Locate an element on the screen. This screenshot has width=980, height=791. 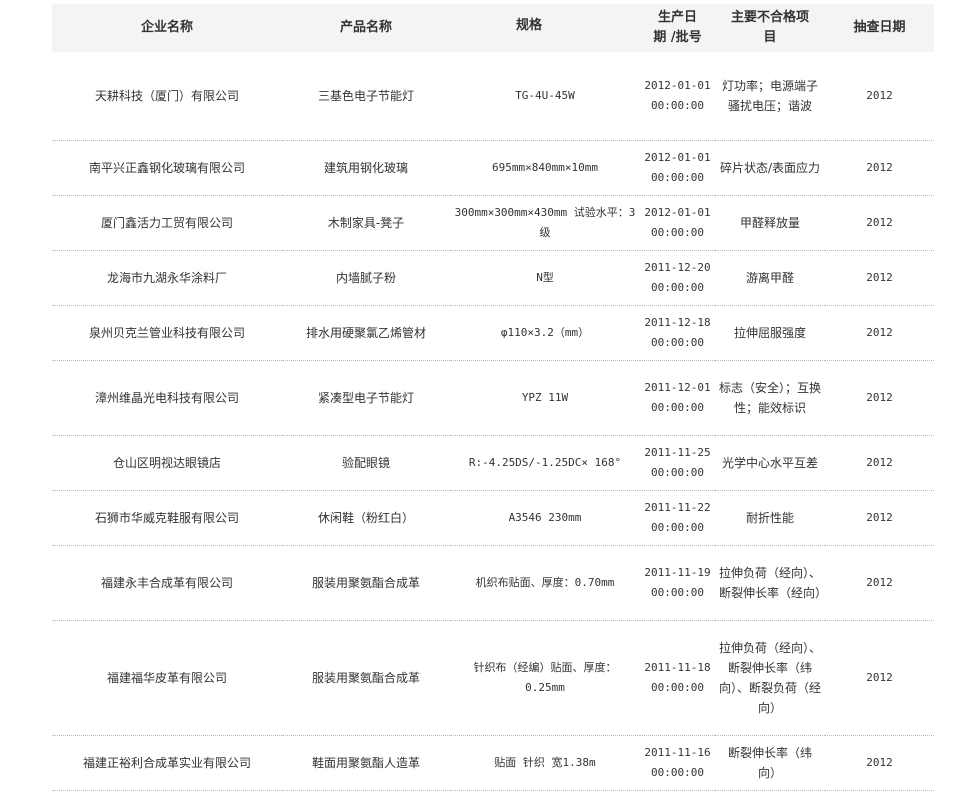
cell-spec: N型 is located at coordinates (545, 278).